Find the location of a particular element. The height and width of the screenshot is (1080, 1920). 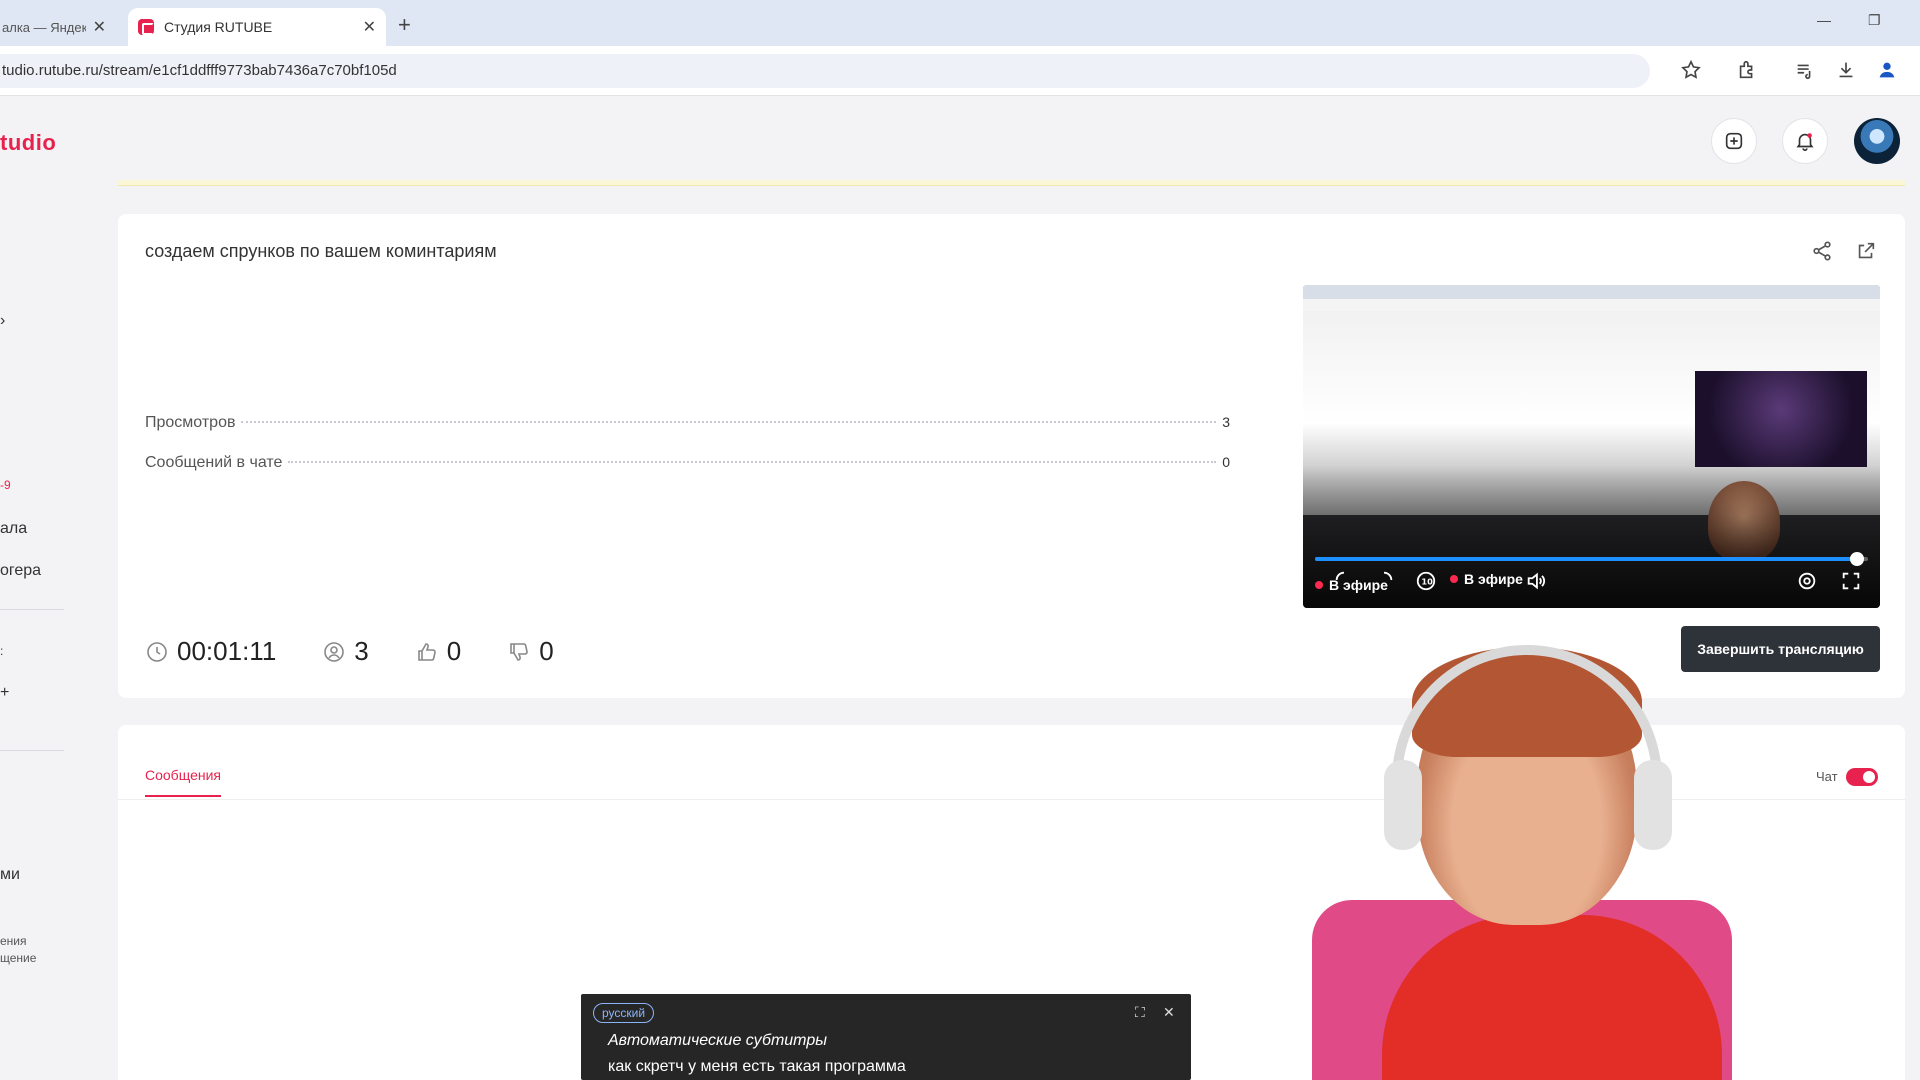

dislikes-value: 0 is located at coordinates (546, 651).